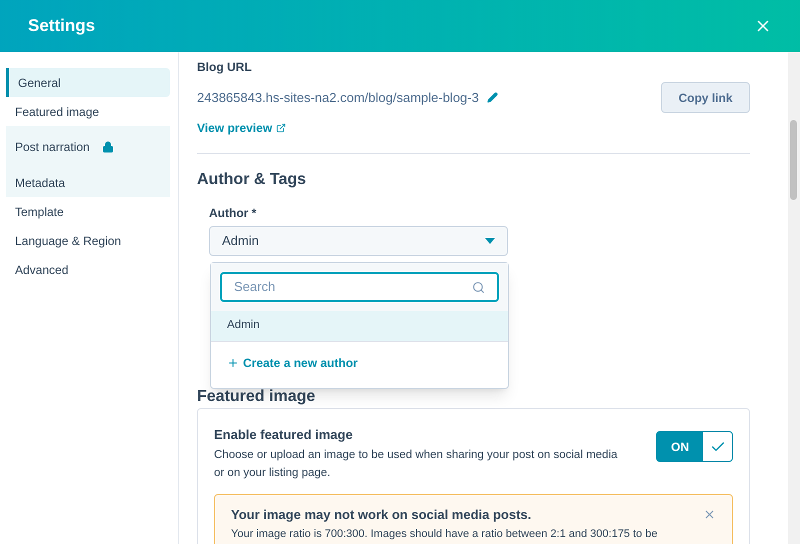 The height and width of the screenshot is (544, 800). What do you see at coordinates (225, 67) in the screenshot?
I see `field-label: Blog URL` at bounding box center [225, 67].